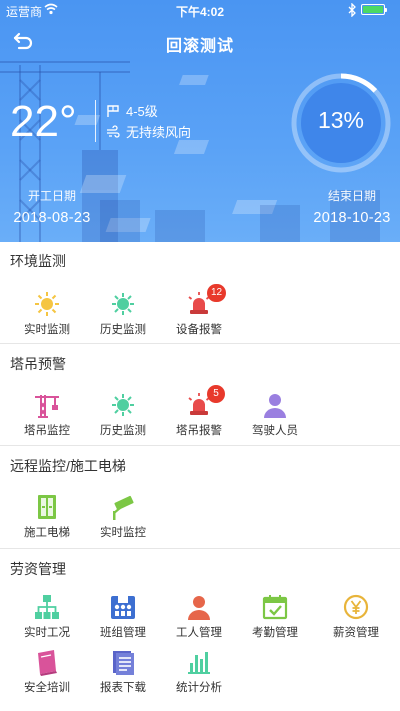 Image resolution: width=400 pixels, height=711 pixels. I want to click on end-date-block: 结束日期 2018-10-23, so click(352, 206).